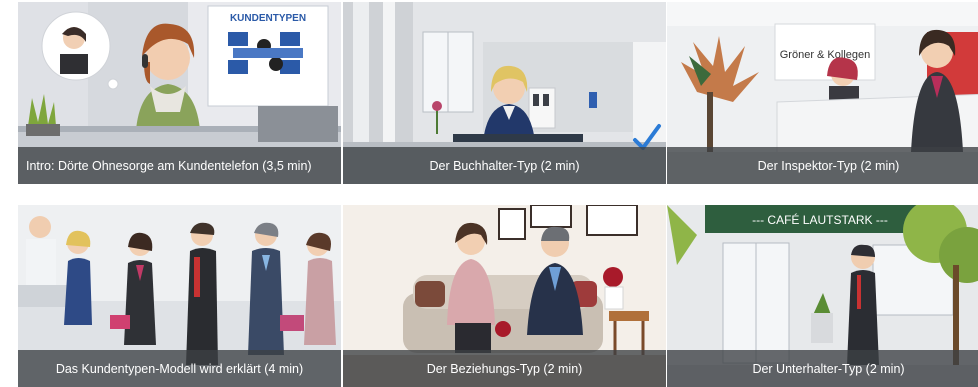  What do you see at coordinates (820, 219) in the screenshot?
I see `cafe-sign: --- CAFÉ LAUTSTARK ---` at bounding box center [820, 219].